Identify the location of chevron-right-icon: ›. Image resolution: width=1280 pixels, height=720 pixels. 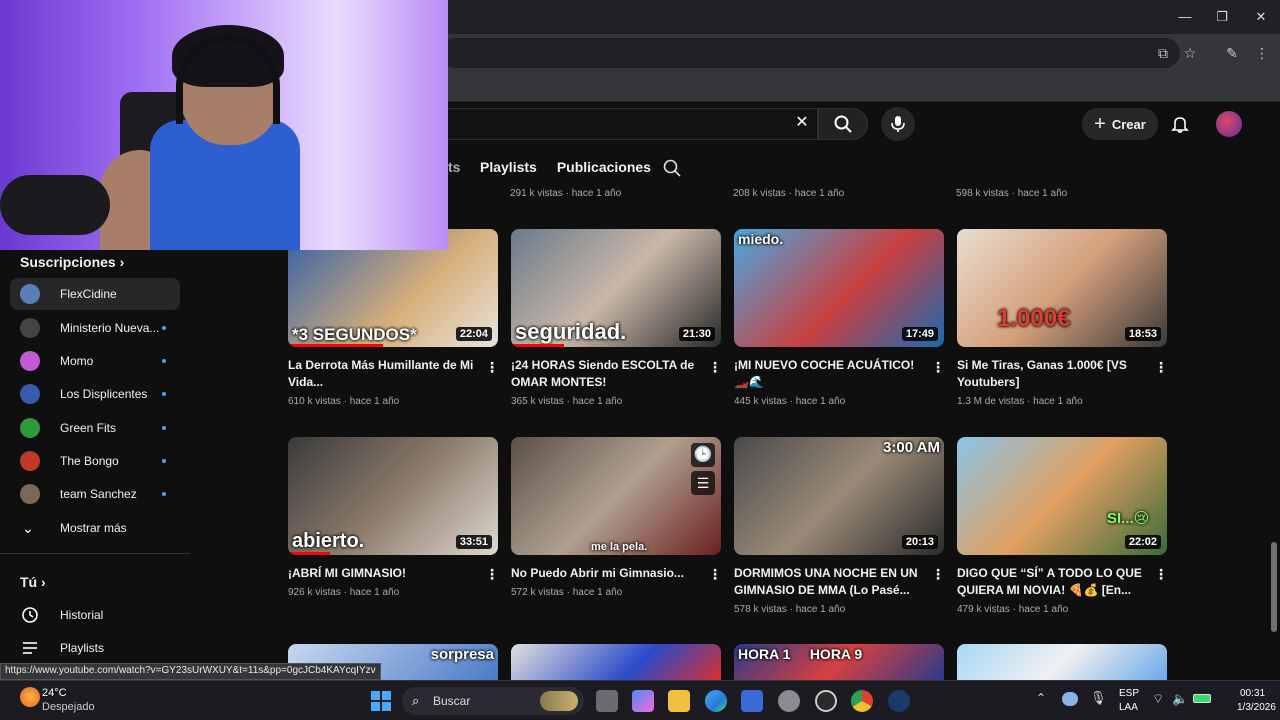
(122, 262).